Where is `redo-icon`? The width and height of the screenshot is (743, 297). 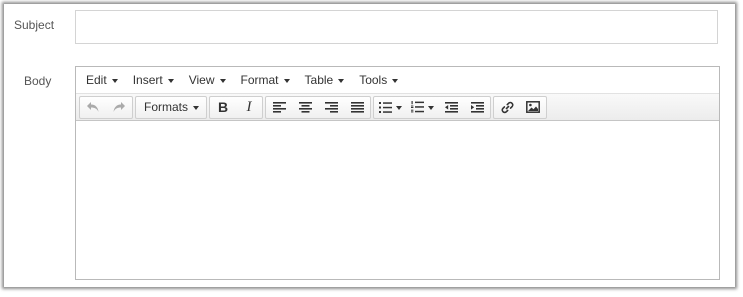 redo-icon is located at coordinates (119, 107).